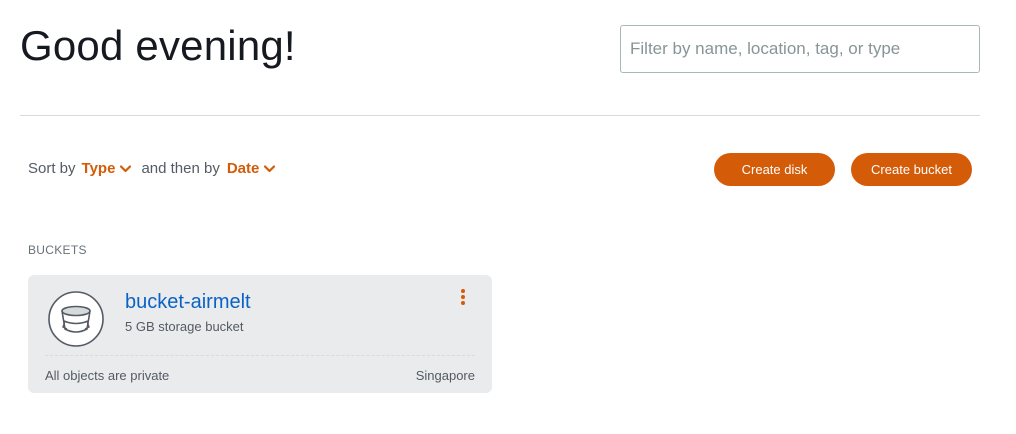  What do you see at coordinates (184, 326) in the screenshot?
I see `bucket-description: 5 GB storage bucket` at bounding box center [184, 326].